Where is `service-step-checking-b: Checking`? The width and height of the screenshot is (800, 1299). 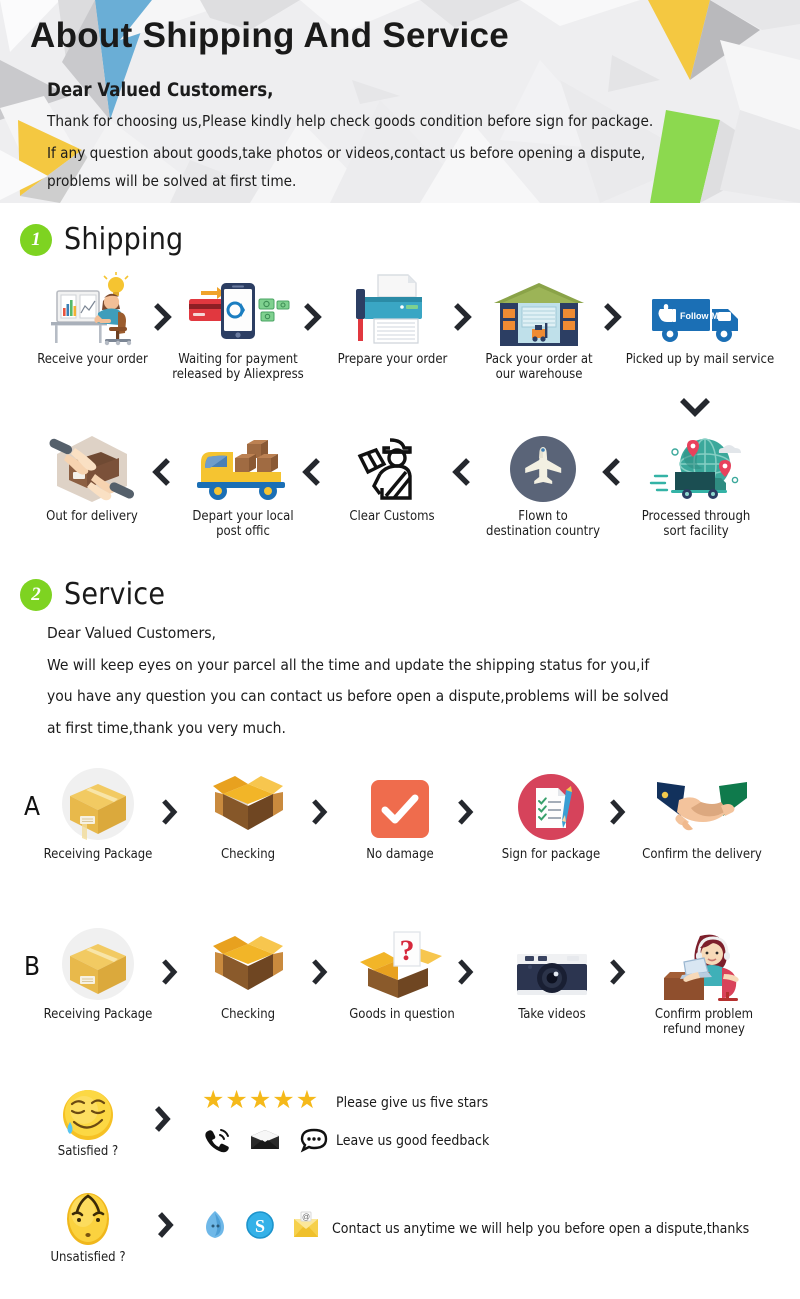 service-step-checking-b: Checking is located at coordinates (248, 976).